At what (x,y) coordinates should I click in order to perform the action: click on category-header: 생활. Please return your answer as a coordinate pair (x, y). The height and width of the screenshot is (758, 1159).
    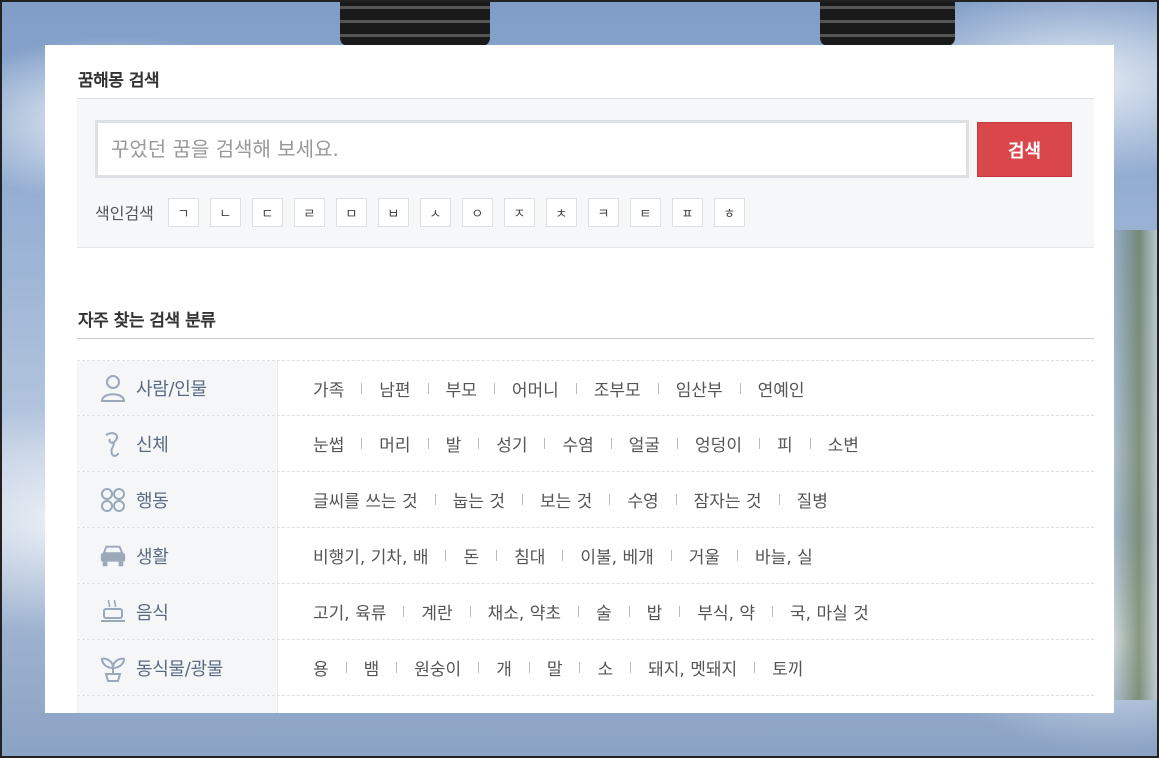
    Looking at the image, I should click on (177, 555).